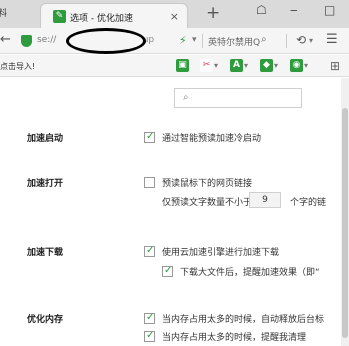 The height and width of the screenshot is (346, 349). I want to click on prefetch-links-checkbox, so click(149, 182).